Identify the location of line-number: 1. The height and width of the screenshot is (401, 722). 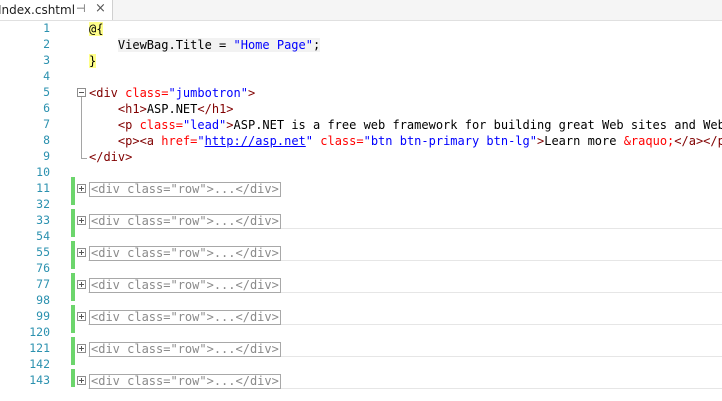
(46, 28).